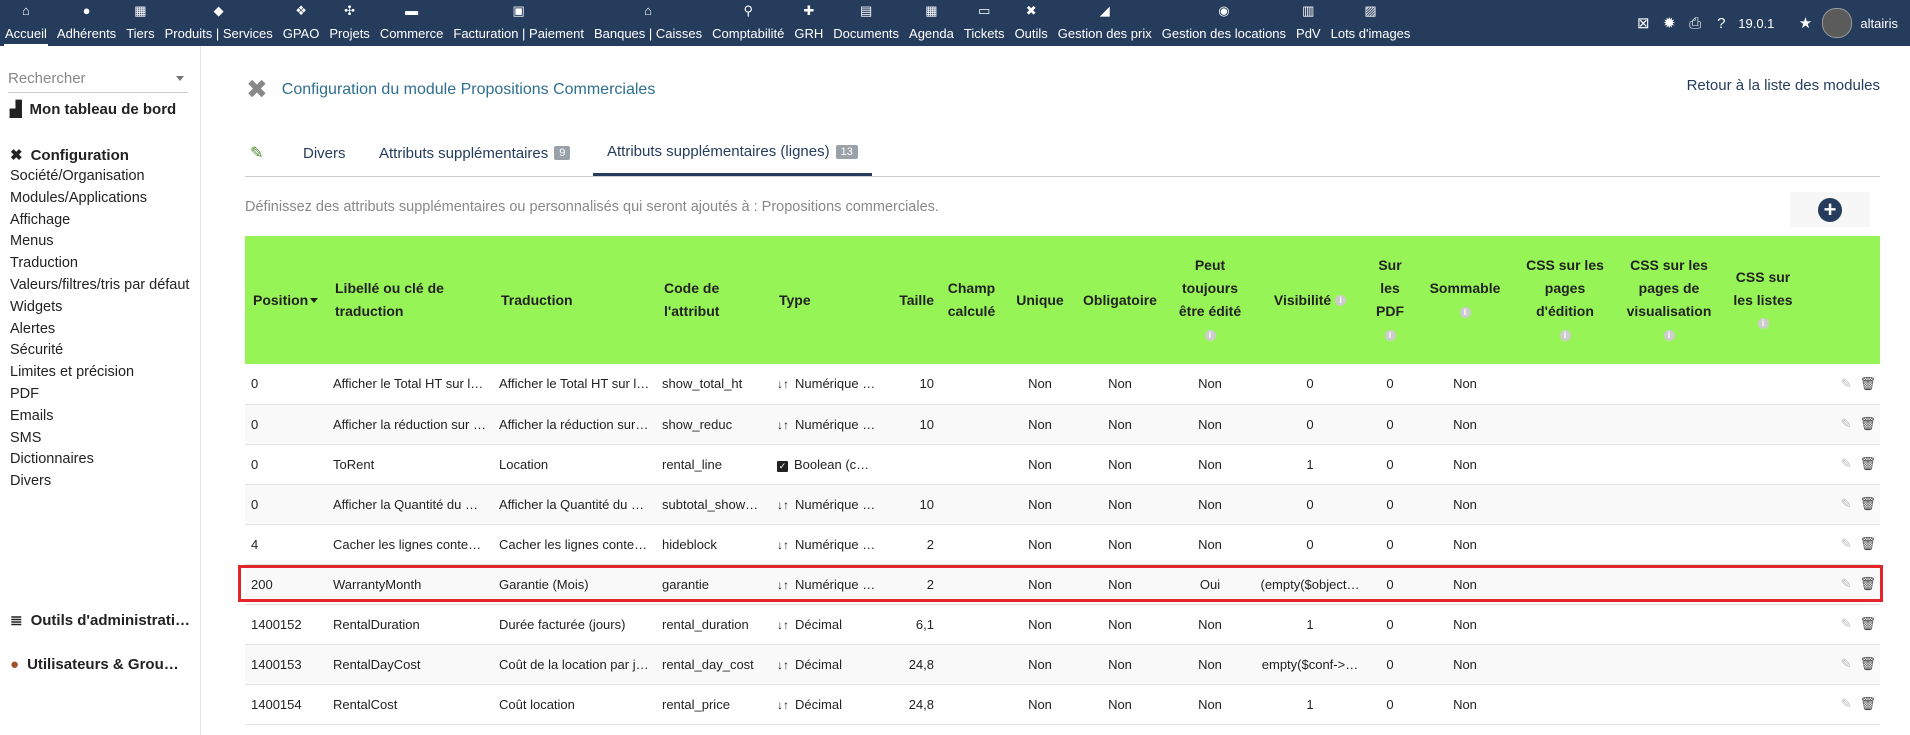  Describe the element at coordinates (324, 153) in the screenshot. I see `tab-divers: Divers` at that location.